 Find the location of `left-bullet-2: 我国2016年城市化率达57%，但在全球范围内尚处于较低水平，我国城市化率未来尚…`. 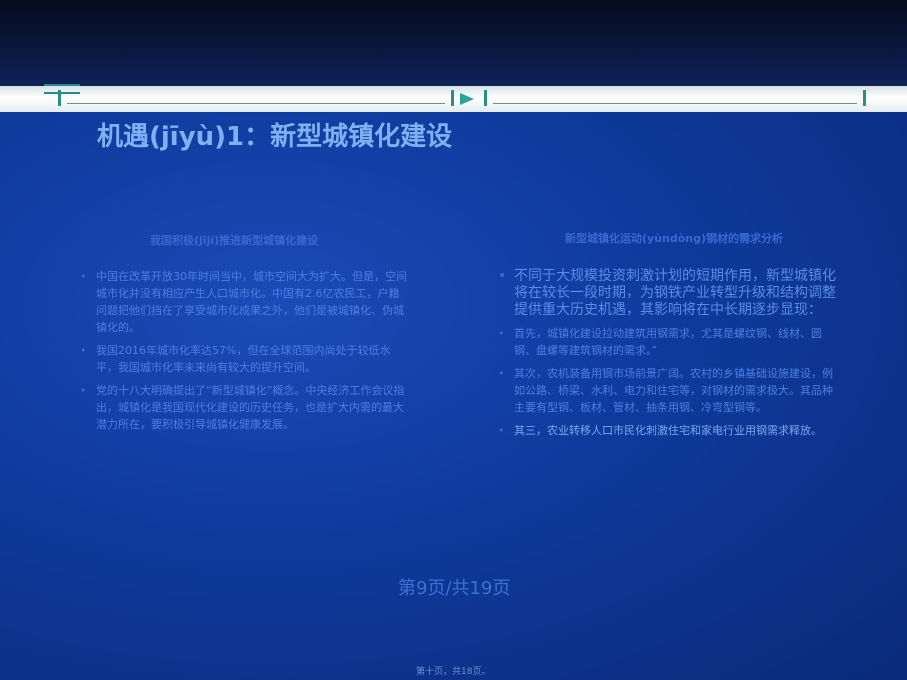

left-bullet-2: 我国2016年城市化率达57%，但在全球范围内尚处于较低水平，我国城市化率未来尚… is located at coordinates (245, 359).